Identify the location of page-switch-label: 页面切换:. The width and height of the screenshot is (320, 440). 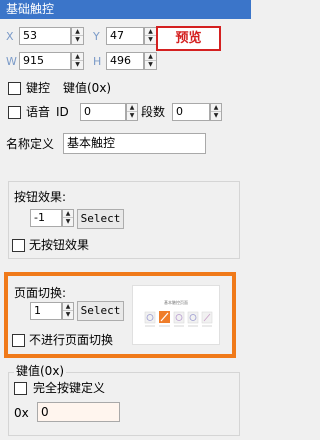
(40, 293).